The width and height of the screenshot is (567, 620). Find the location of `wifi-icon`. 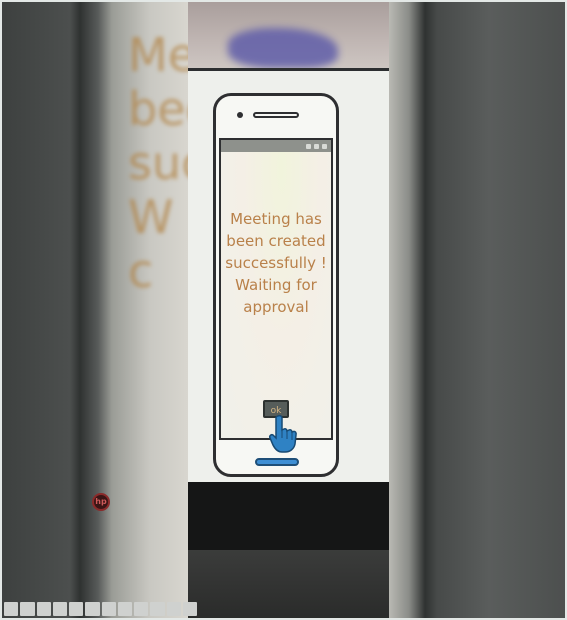

wifi-icon is located at coordinates (316, 146).